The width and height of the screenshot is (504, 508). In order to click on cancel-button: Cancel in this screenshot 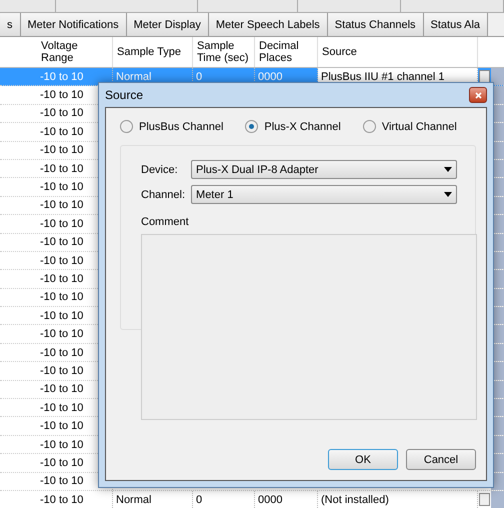, I will do `click(441, 459)`.